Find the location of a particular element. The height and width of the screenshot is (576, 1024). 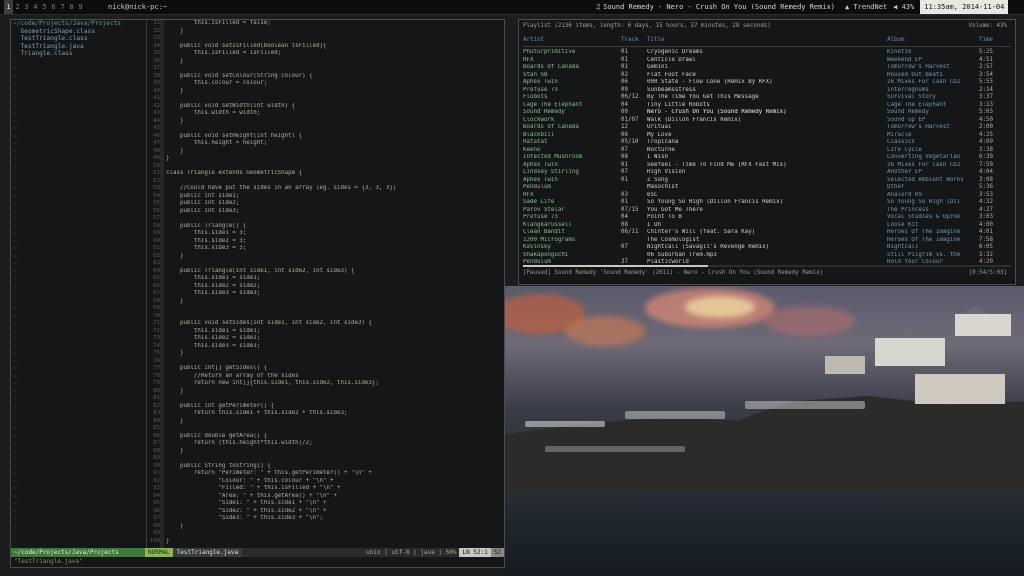

playlist-row: Klangkarussell 08 I Oh Loose Kit 4:00 is located at coordinates (767, 226).